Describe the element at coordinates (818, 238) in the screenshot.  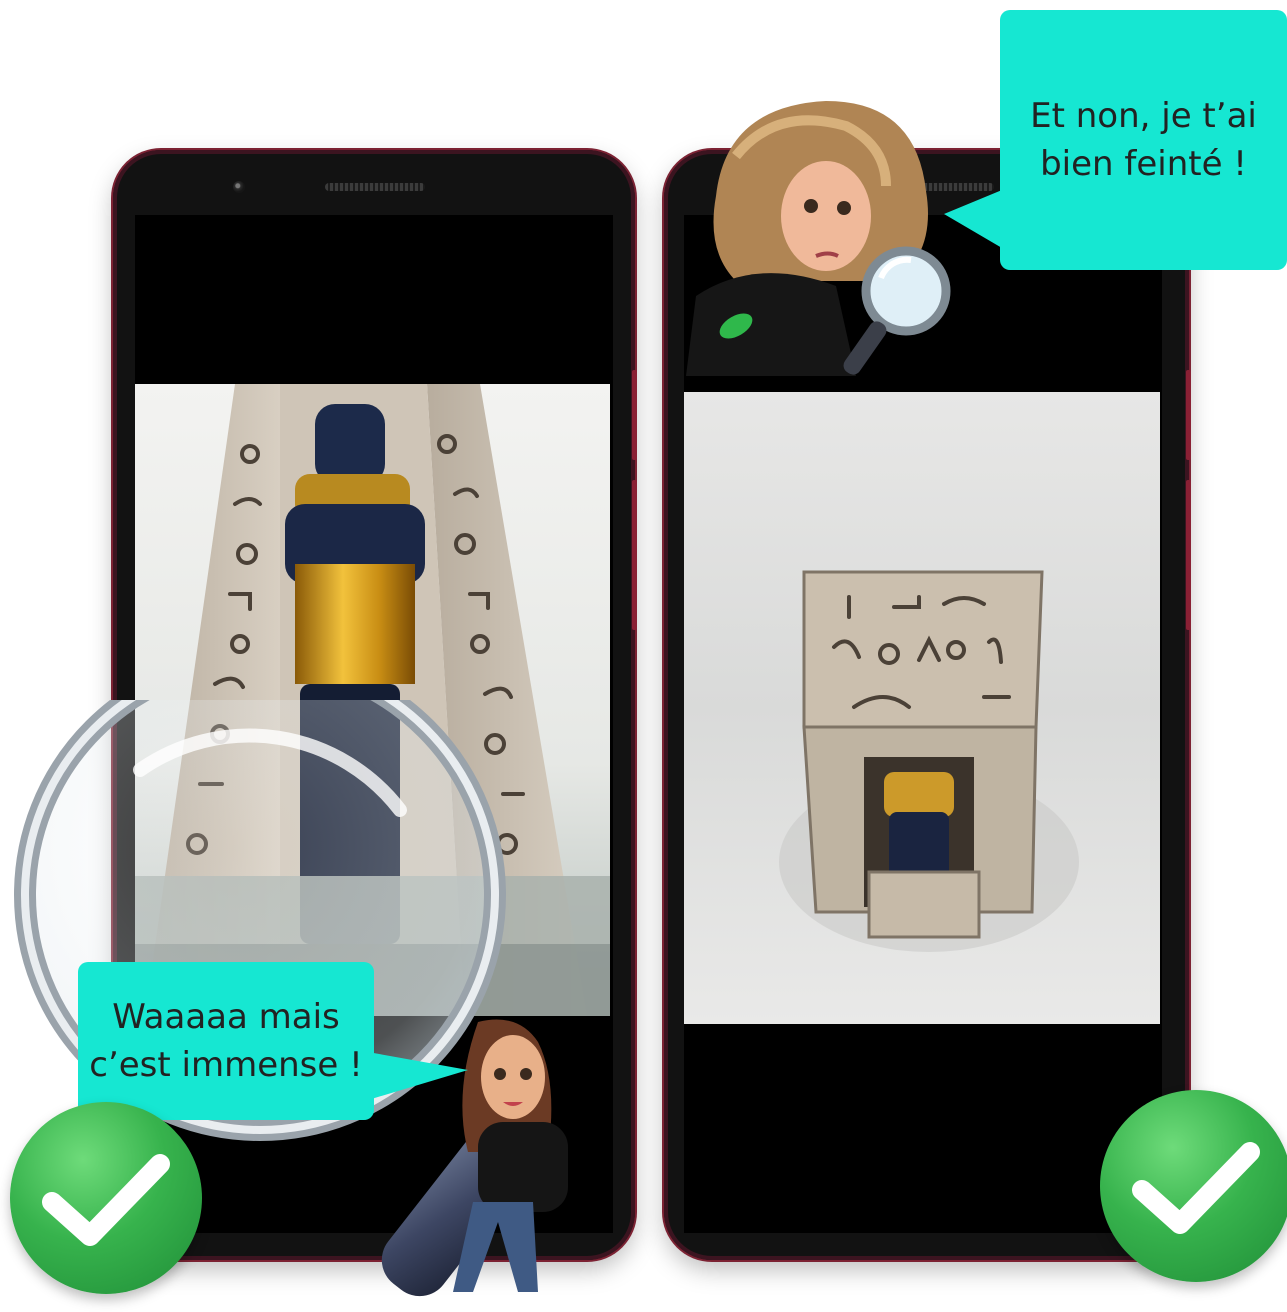
I see `avatar-bitmoji-right` at that location.